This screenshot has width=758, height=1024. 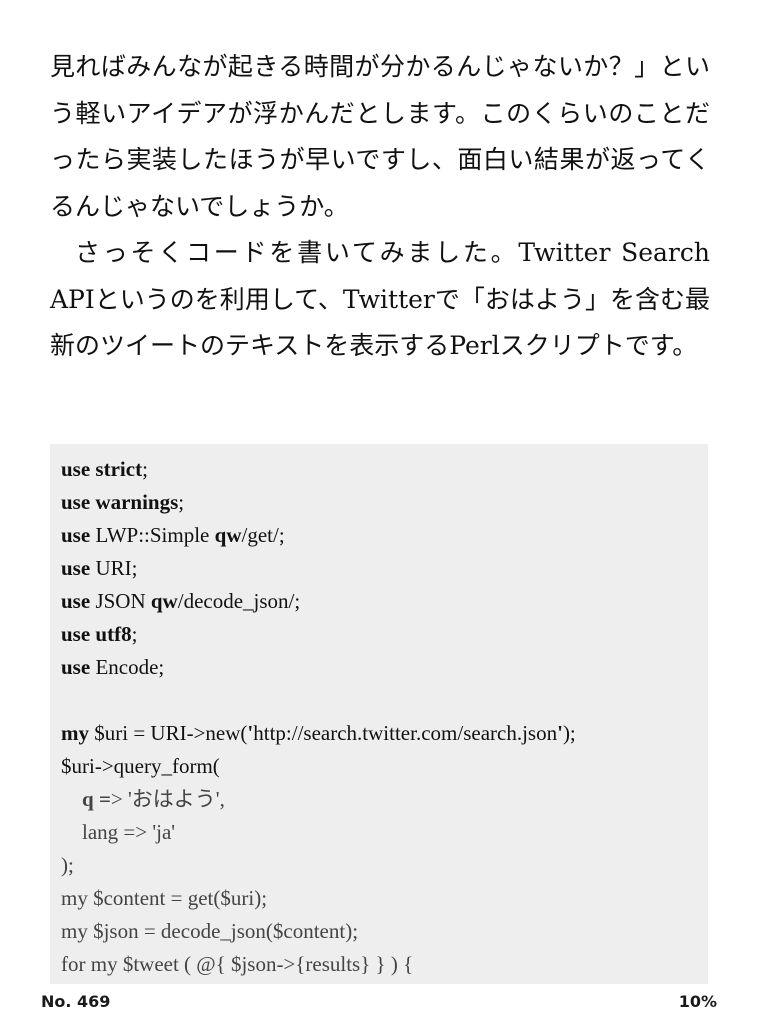 I want to click on code-line: use warnings;, so click(x=122, y=502).